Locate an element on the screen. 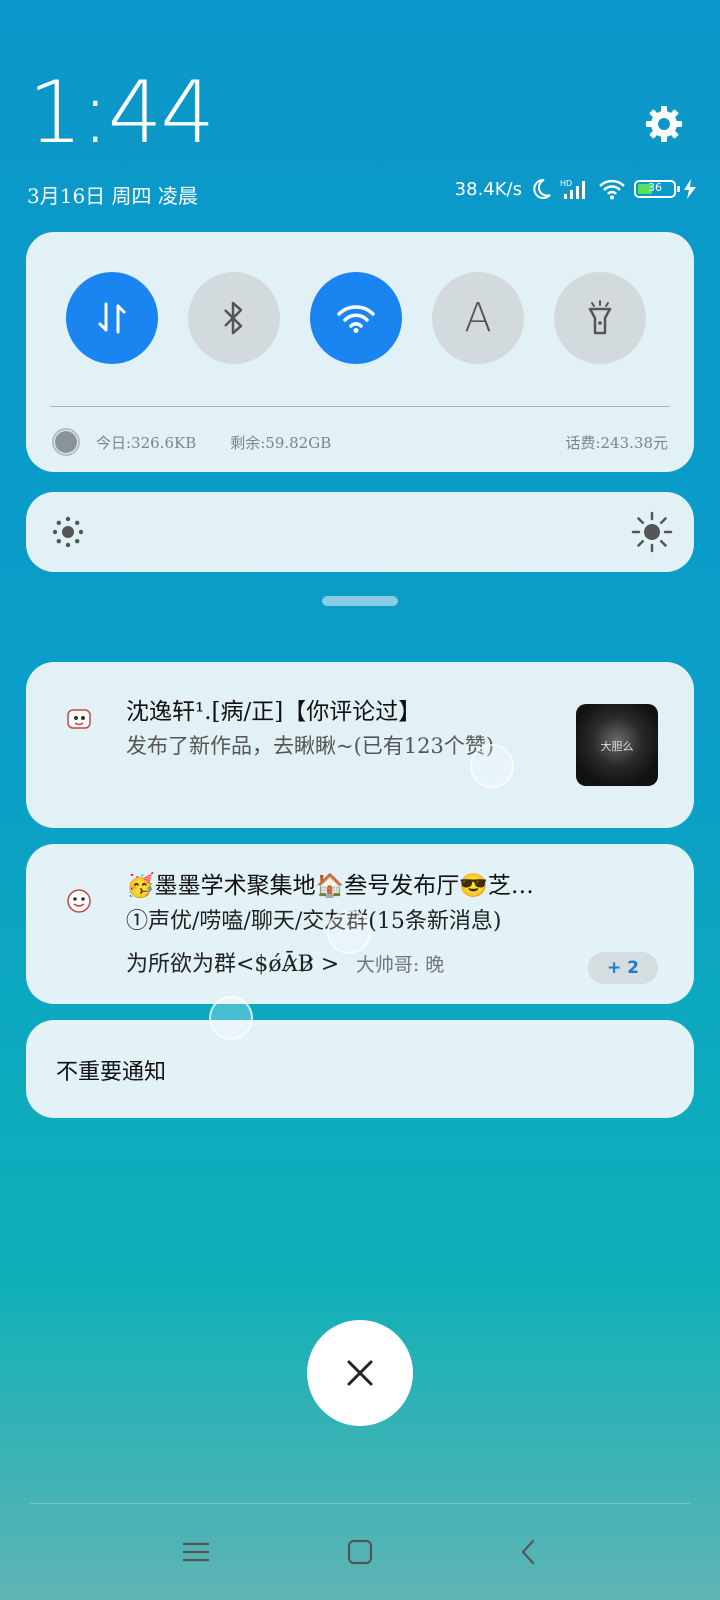 The height and width of the screenshot is (1600, 720). phone-balance: 话费:243.38元 is located at coordinates (616, 442).